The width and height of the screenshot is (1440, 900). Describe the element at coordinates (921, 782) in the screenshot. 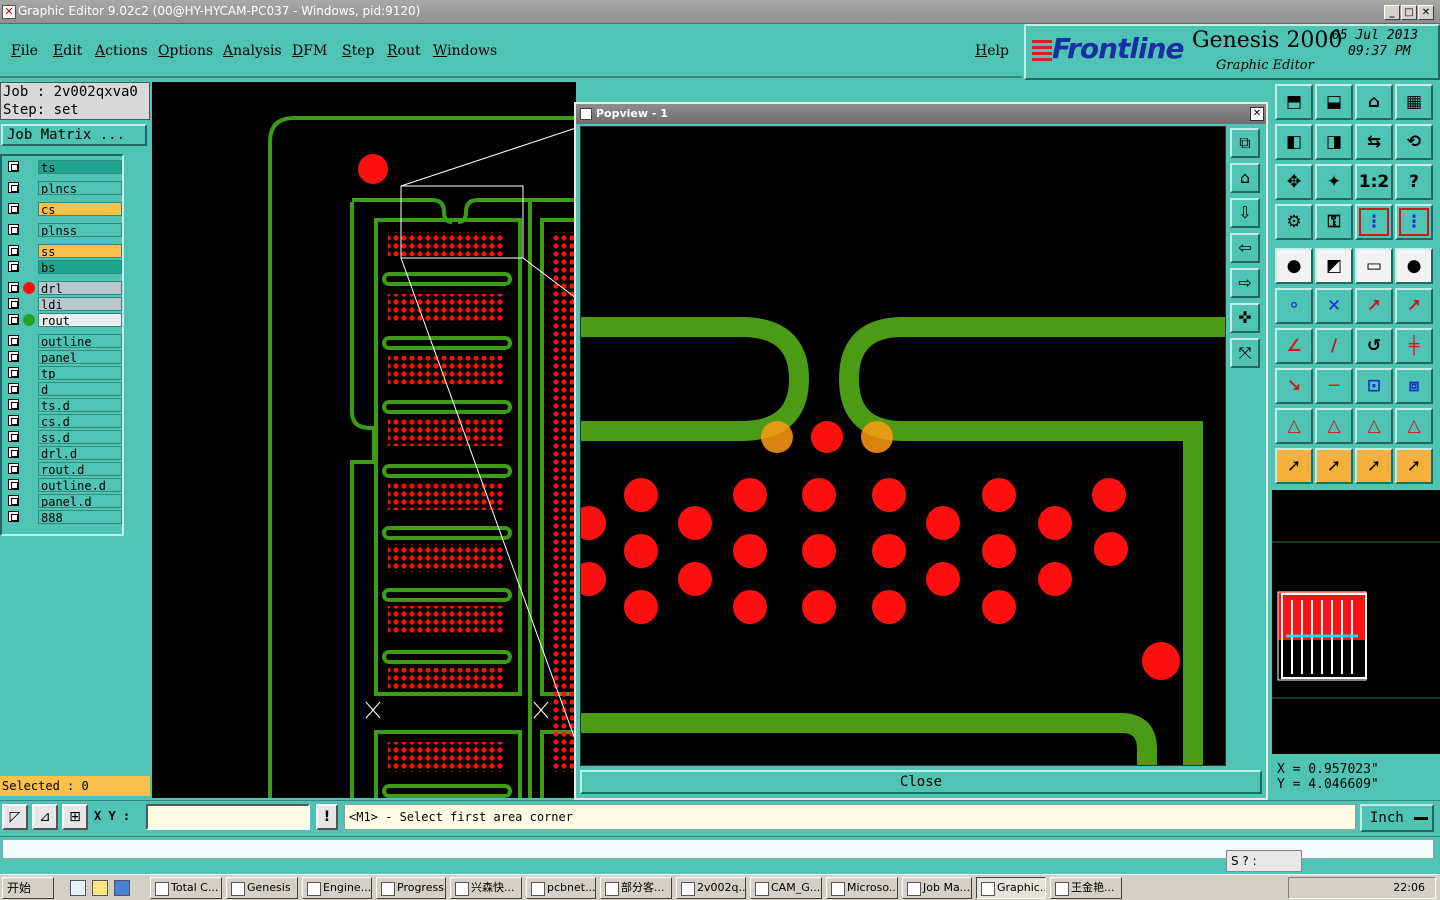

I see `popview-close-button: Close` at that location.